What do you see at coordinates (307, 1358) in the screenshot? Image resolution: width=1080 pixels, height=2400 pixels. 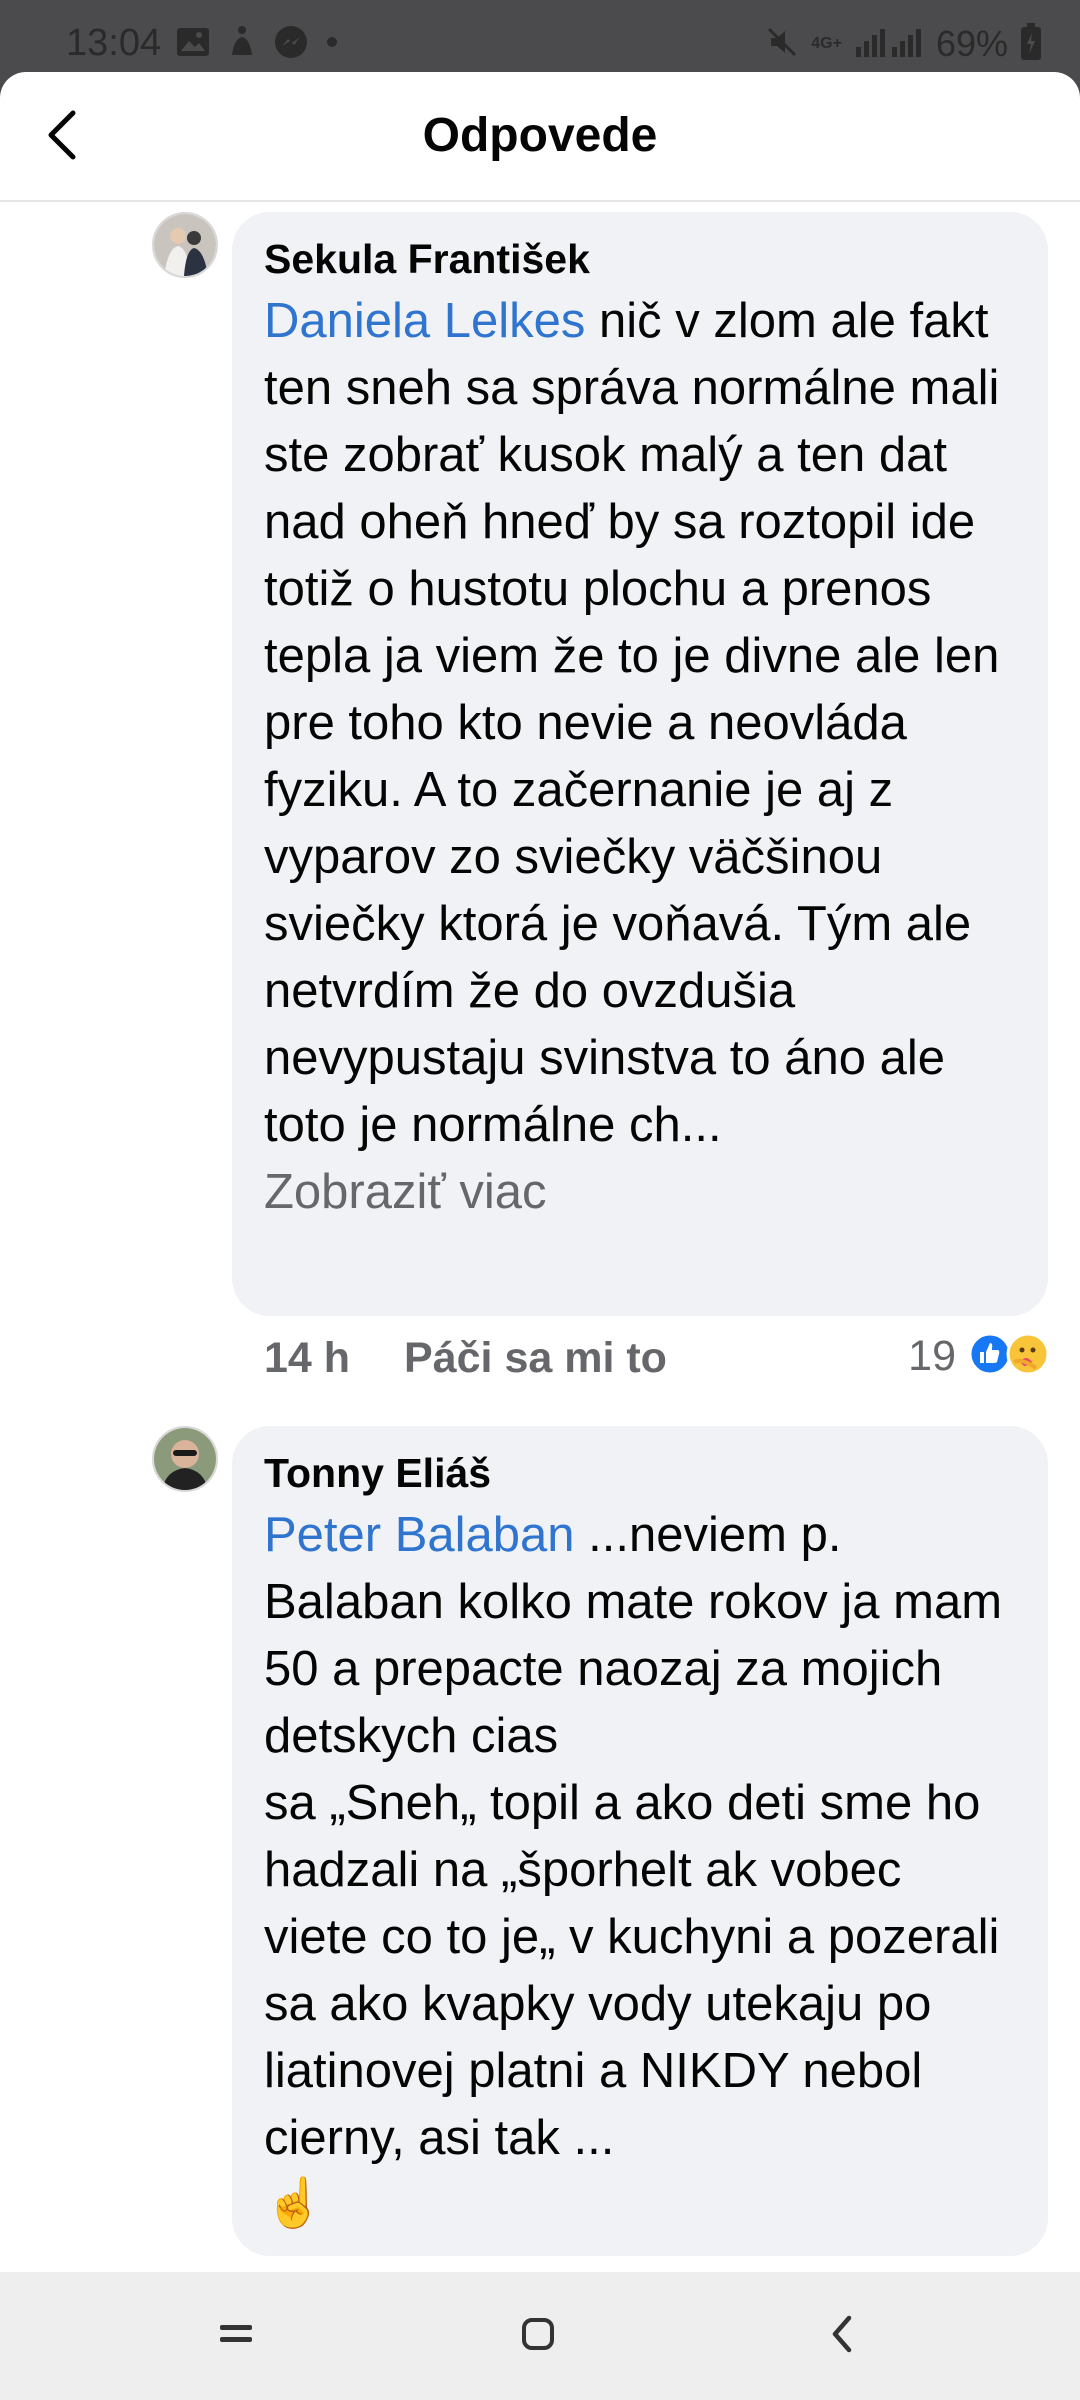 I see `comment-time: 14 h` at bounding box center [307, 1358].